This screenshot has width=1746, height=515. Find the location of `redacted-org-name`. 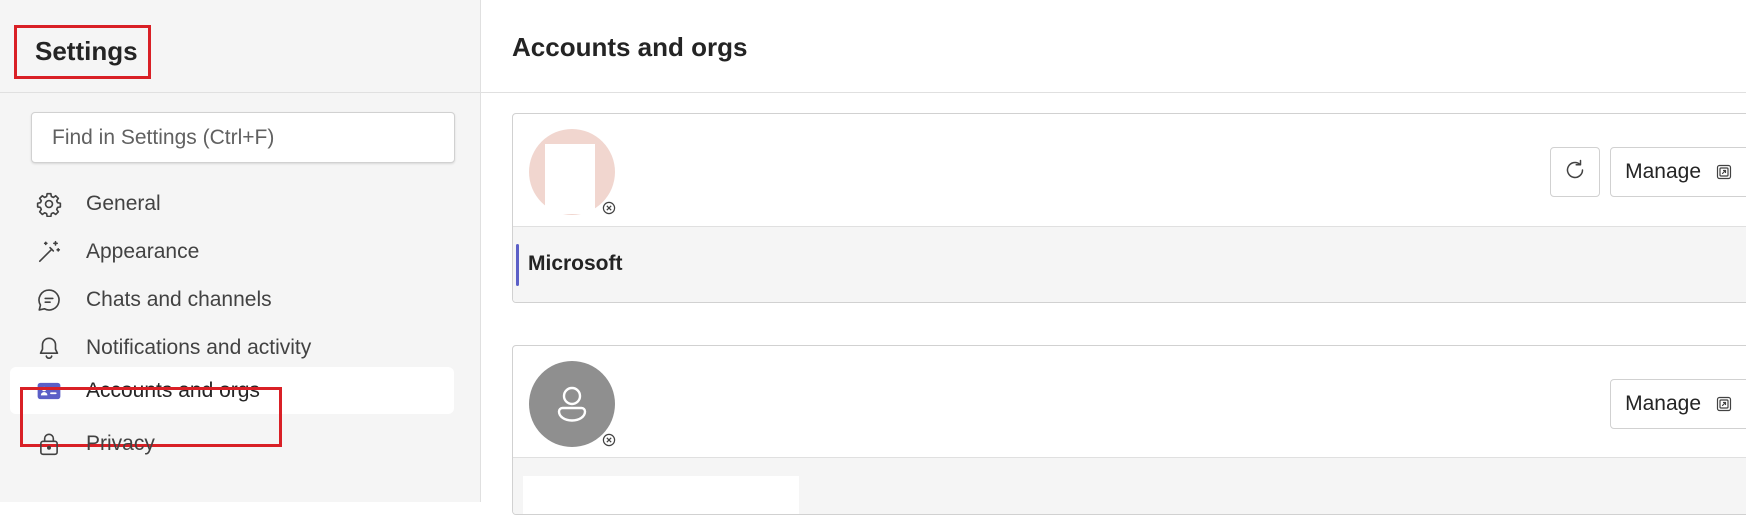

redacted-org-name is located at coordinates (661, 495).